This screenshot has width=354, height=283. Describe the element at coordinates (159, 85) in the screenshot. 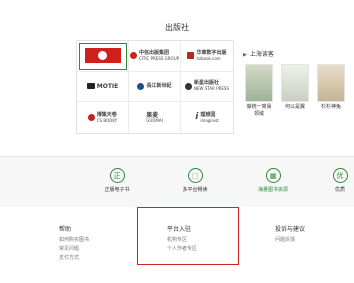

I see `publisher-logo-5-text: 長江新世紀` at that location.